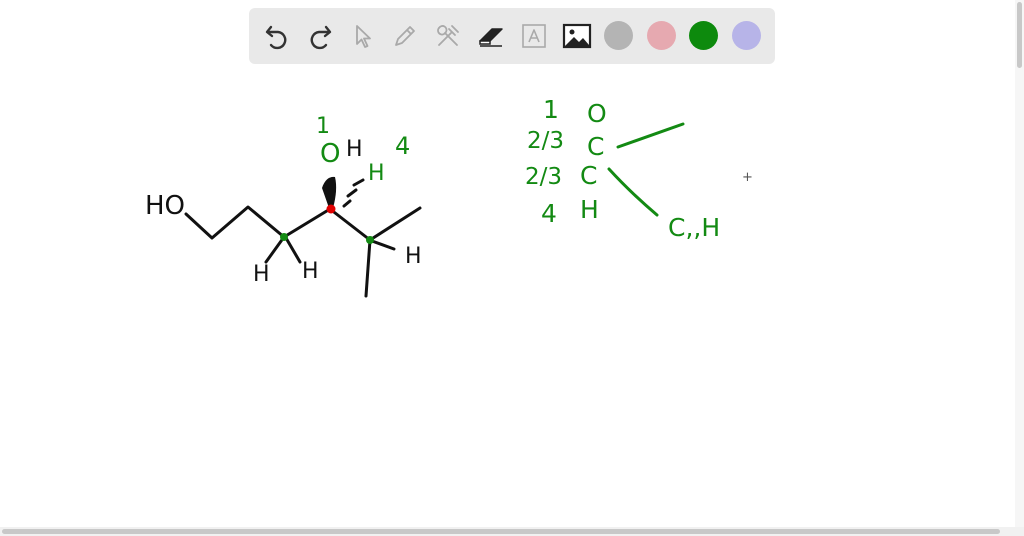 The image size is (1024, 536). What do you see at coordinates (1019, 35) in the screenshot?
I see `vertical-scrollbar-thumb` at bounding box center [1019, 35].